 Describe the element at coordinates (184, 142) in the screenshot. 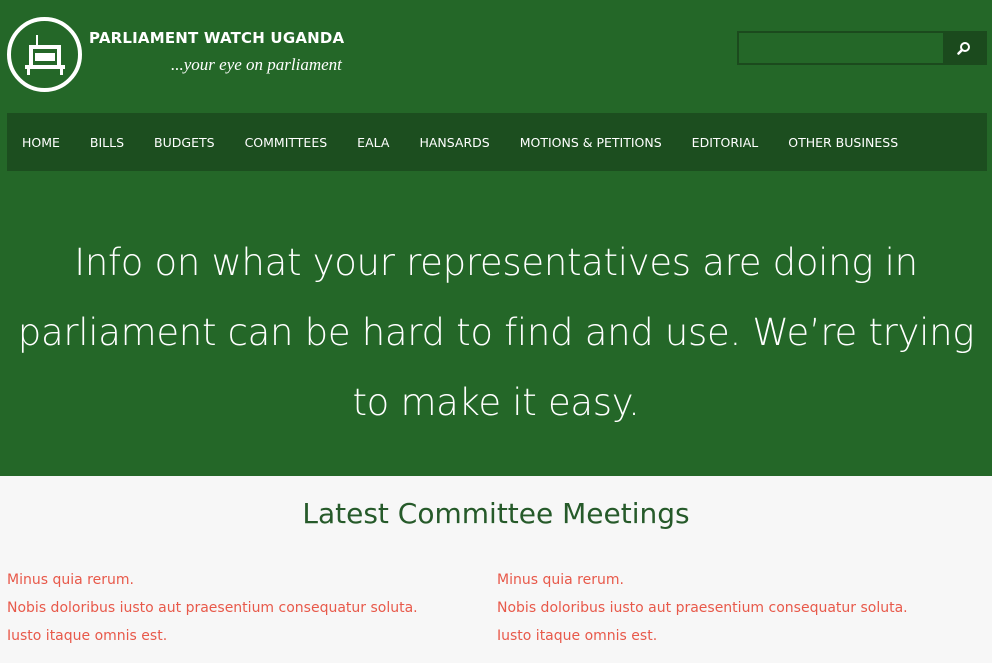

I see `nav-item-budgets: BUDGETS` at that location.